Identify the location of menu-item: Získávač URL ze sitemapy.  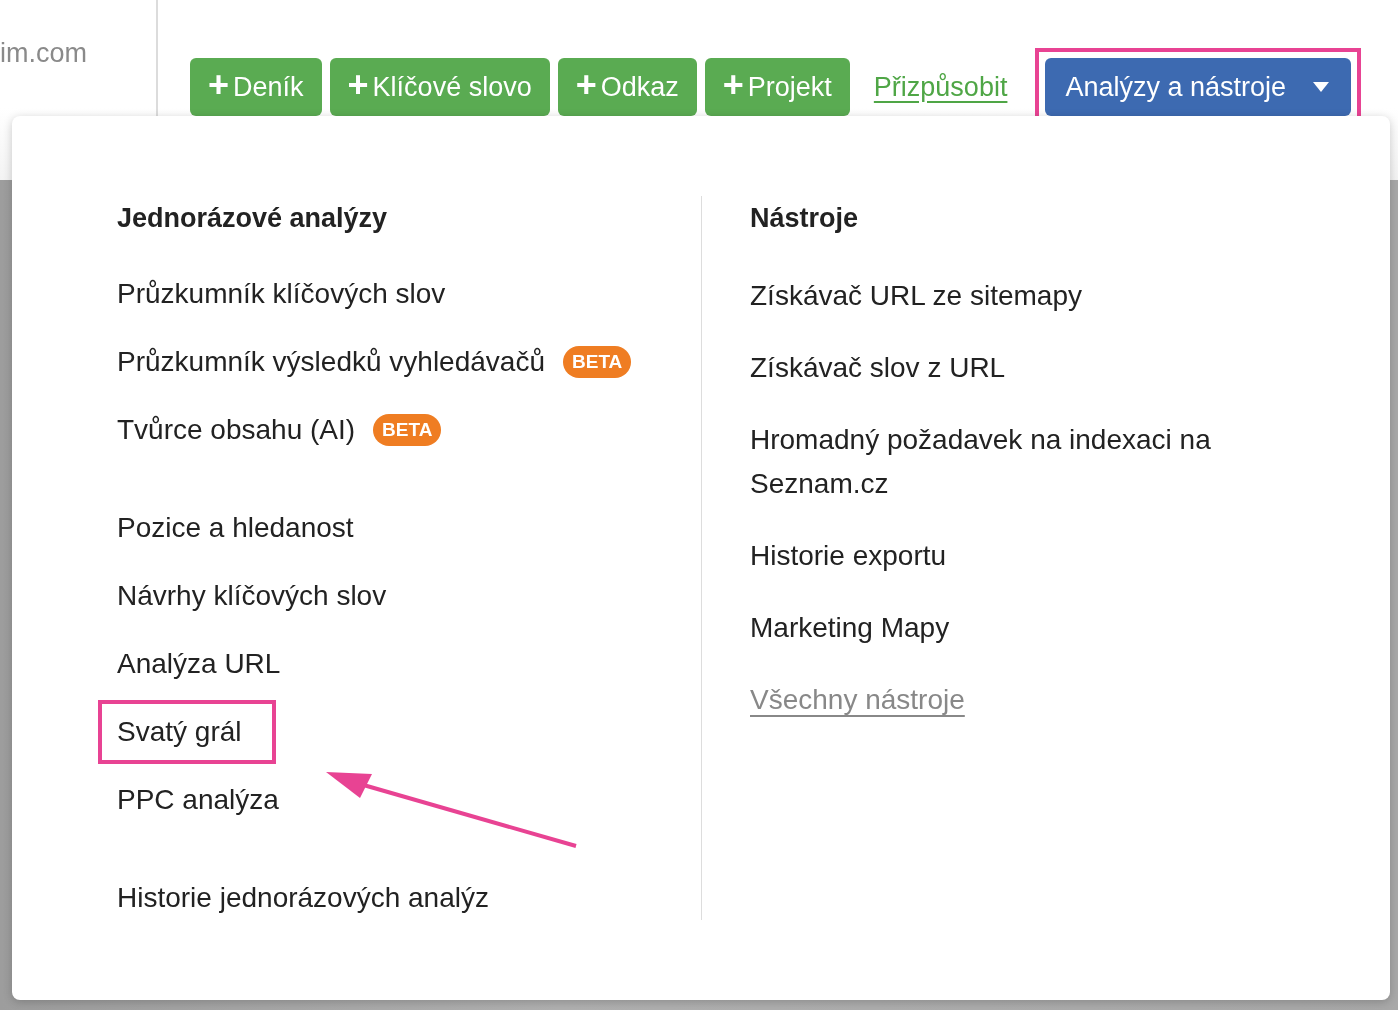
(916, 296).